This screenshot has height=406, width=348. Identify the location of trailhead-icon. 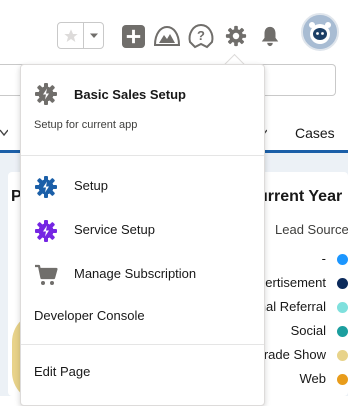
(167, 35).